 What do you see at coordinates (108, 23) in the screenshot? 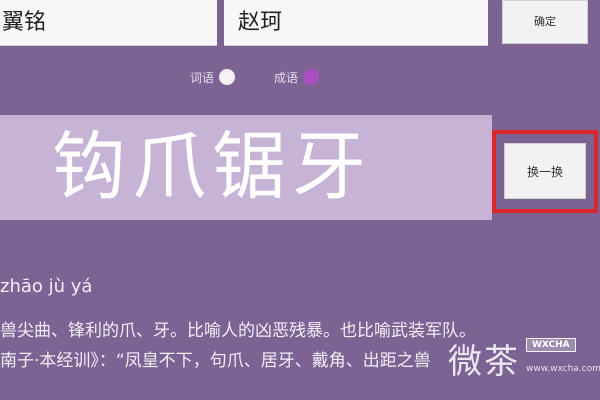
I see `player-one-name-field: 翼铭` at bounding box center [108, 23].